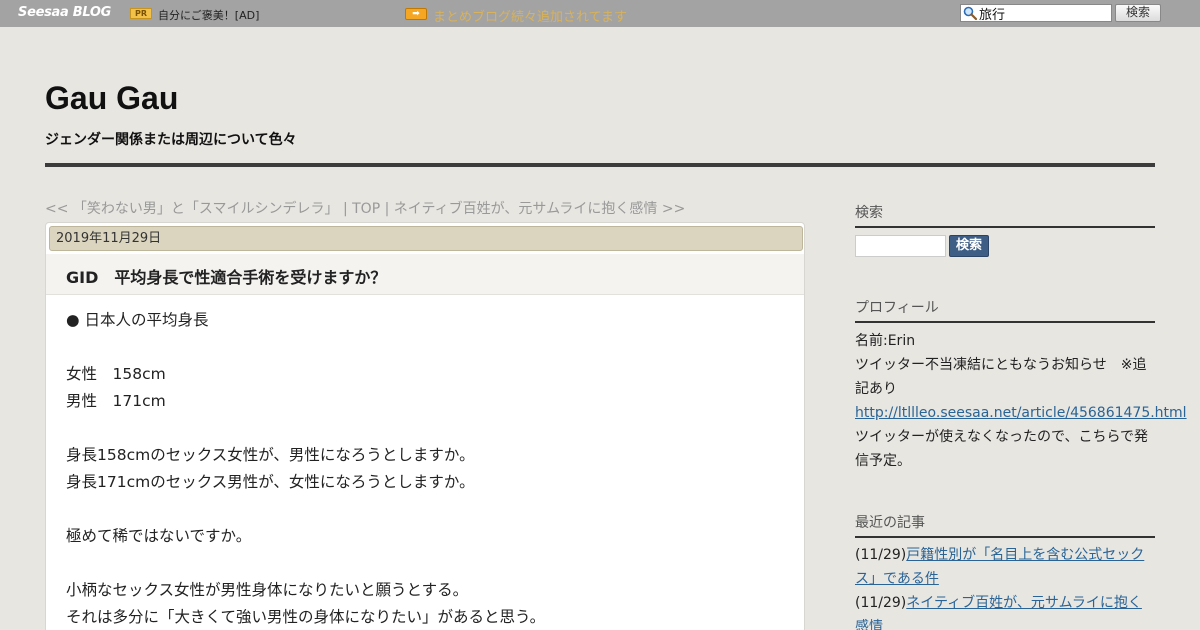 The height and width of the screenshot is (630, 1200). Describe the element at coordinates (226, 276) in the screenshot. I see `article-title: GID 平均身長で性適合手術を受けますか？` at that location.